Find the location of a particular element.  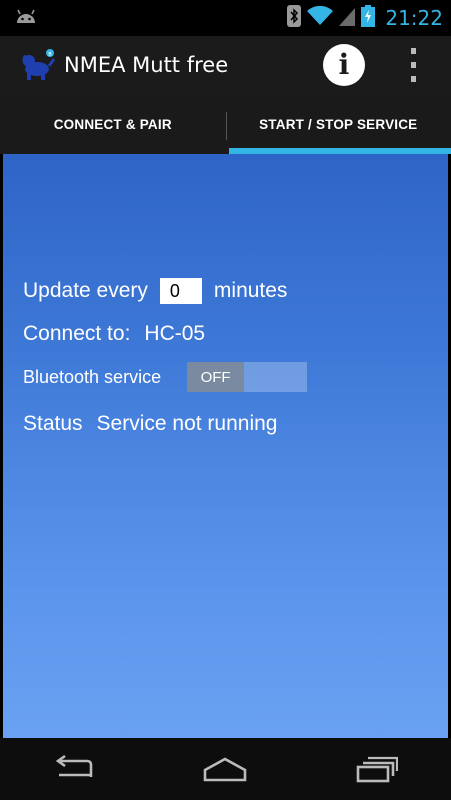

update-label: Update every is located at coordinates (85, 290).